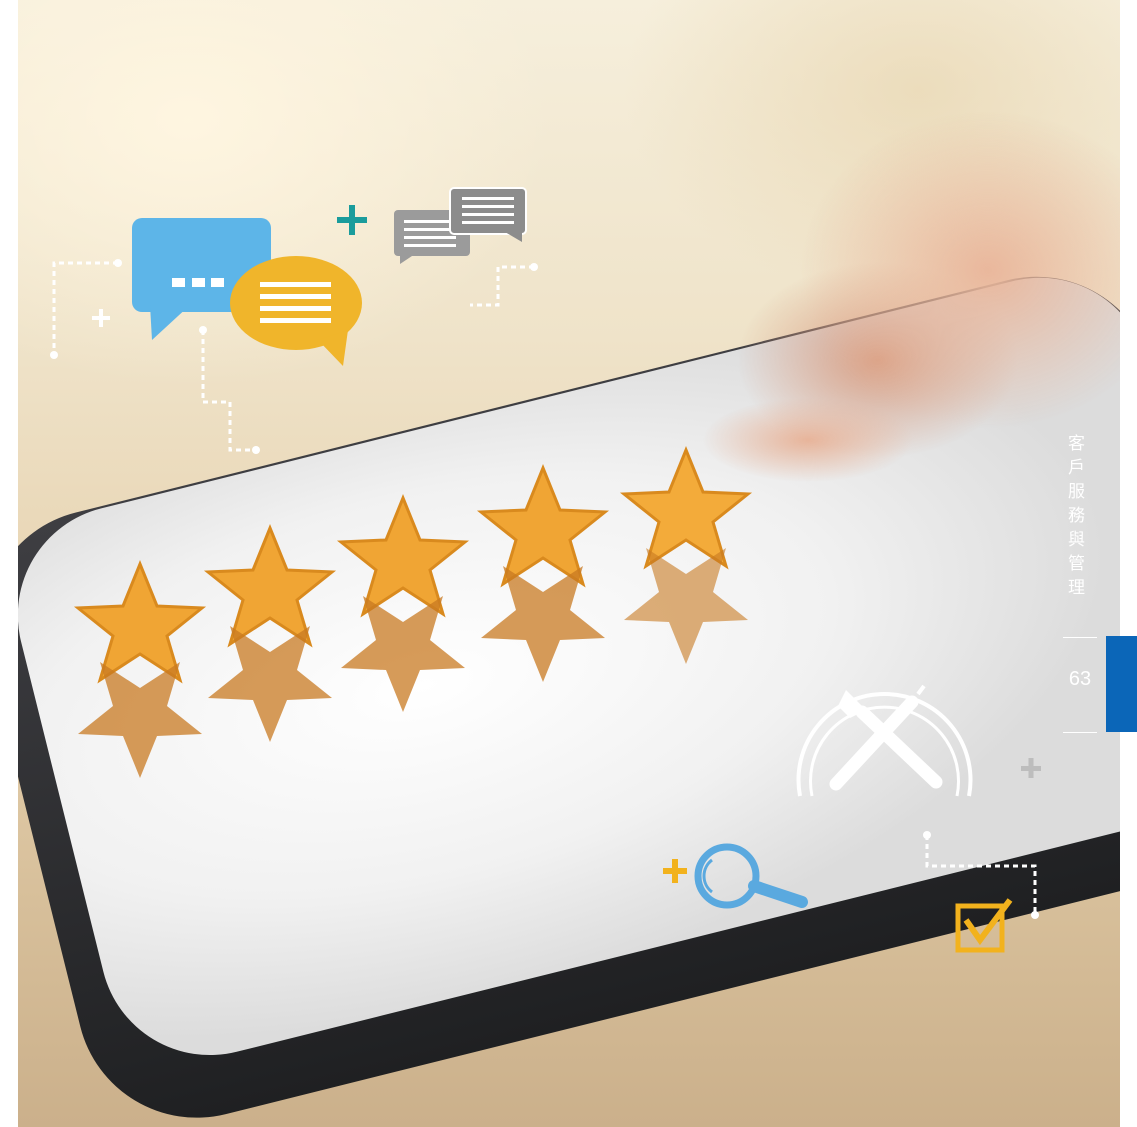 This screenshot has height=1127, width=1137. What do you see at coordinates (1121, 684) in the screenshot?
I see `section-tab-marker` at bounding box center [1121, 684].